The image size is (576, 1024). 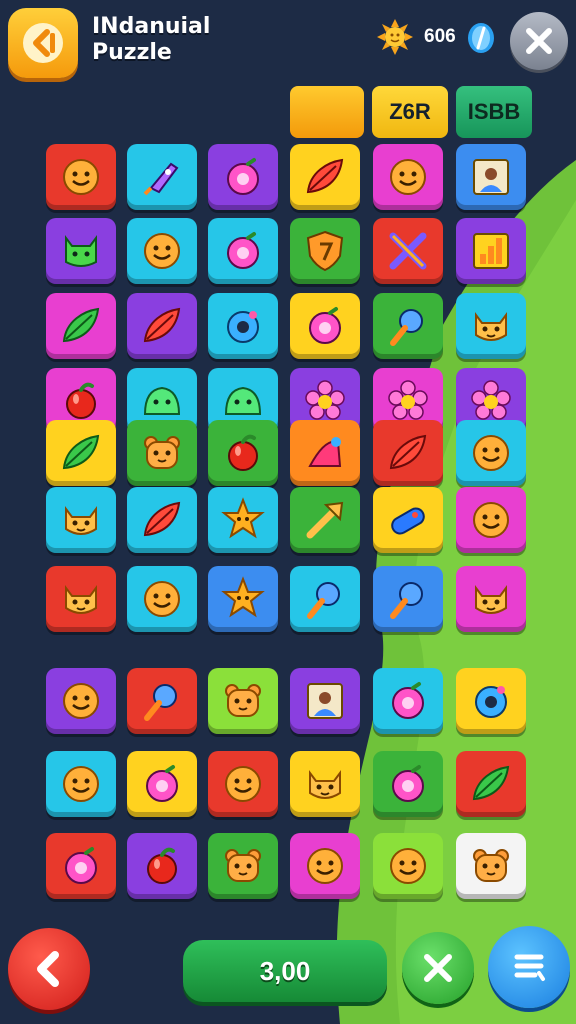 I want to click on title-line-2: Puzzle, so click(x=132, y=52).